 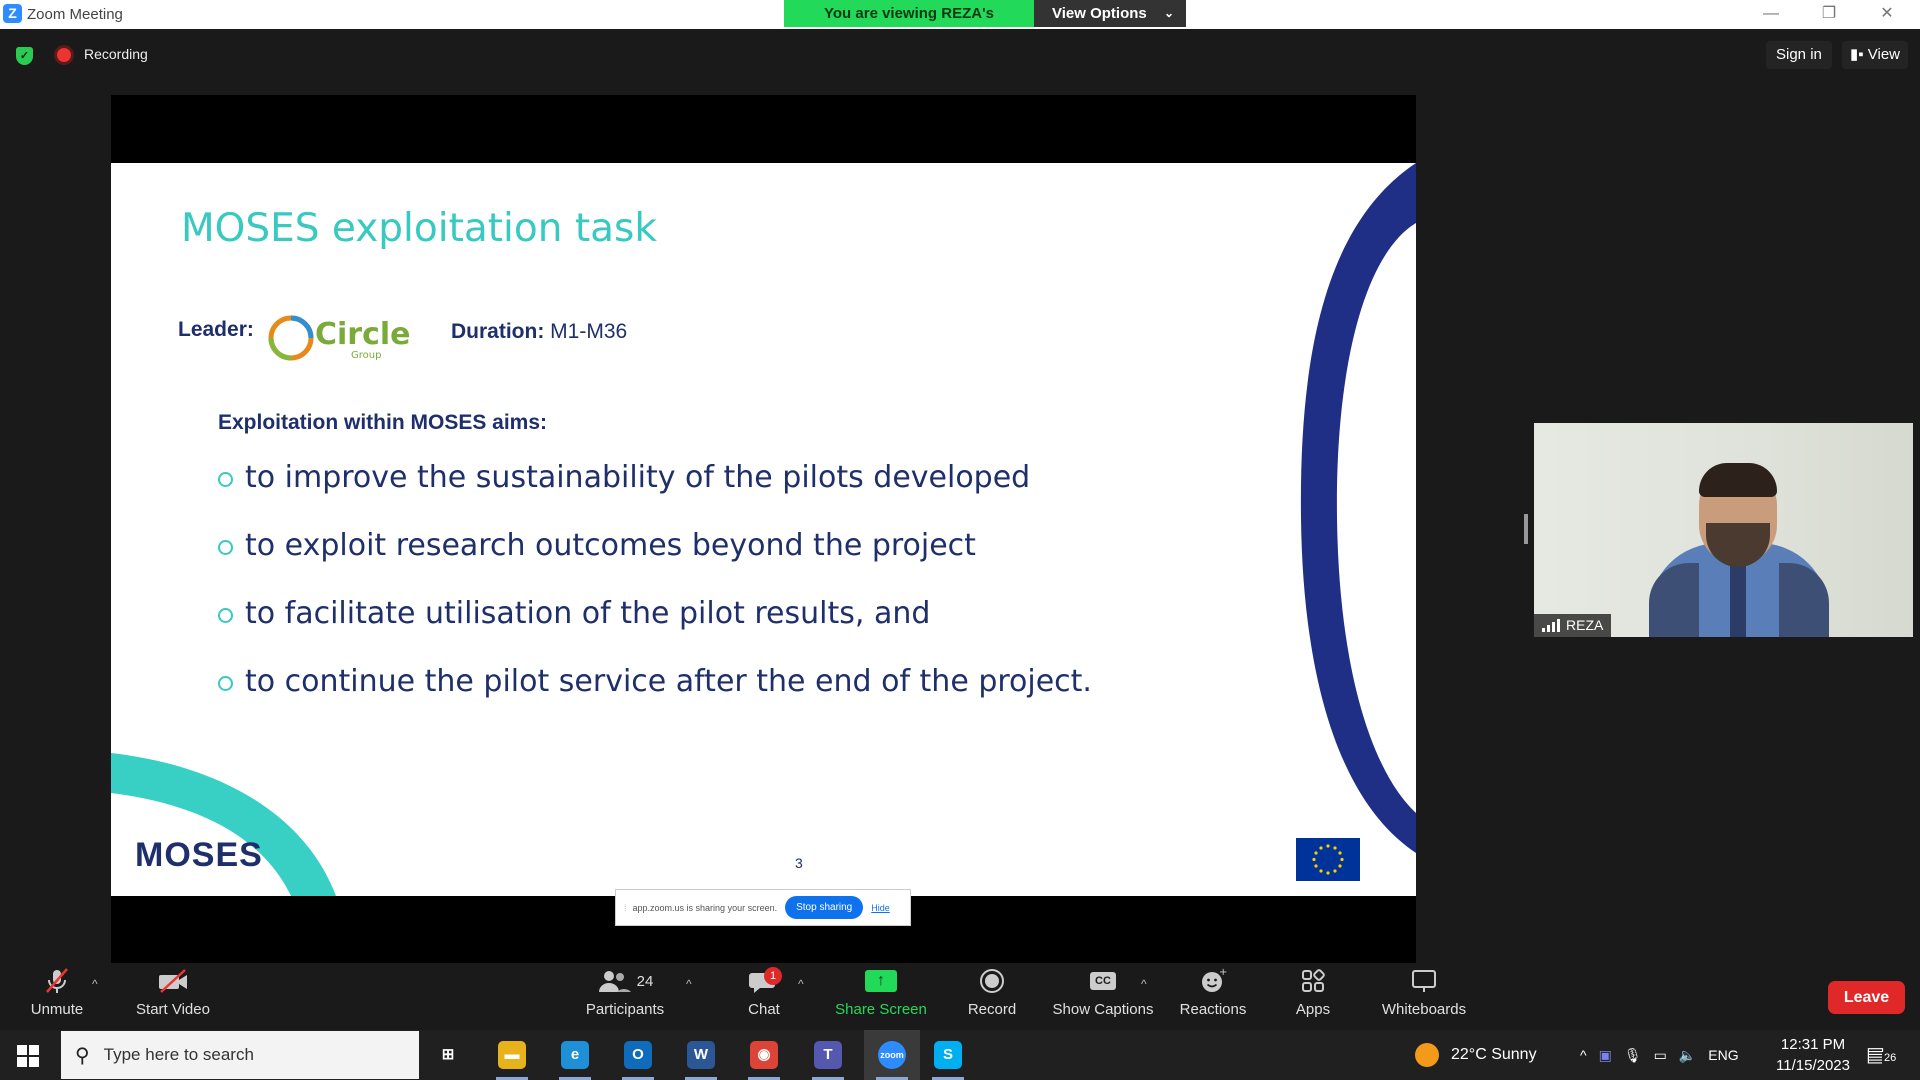 What do you see at coordinates (764, 996) in the screenshot?
I see `chat-button: 1 Chat` at bounding box center [764, 996].